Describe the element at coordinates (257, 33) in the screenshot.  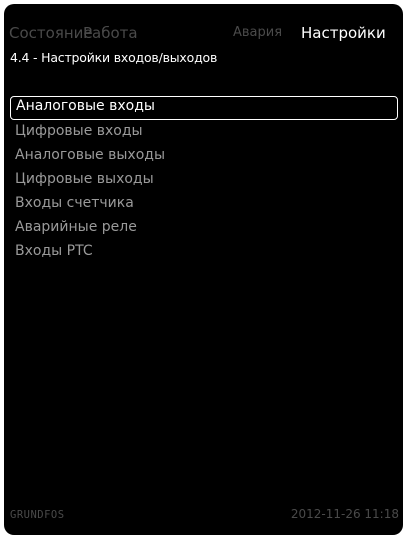
I see `tab-alarm: Авария` at that location.